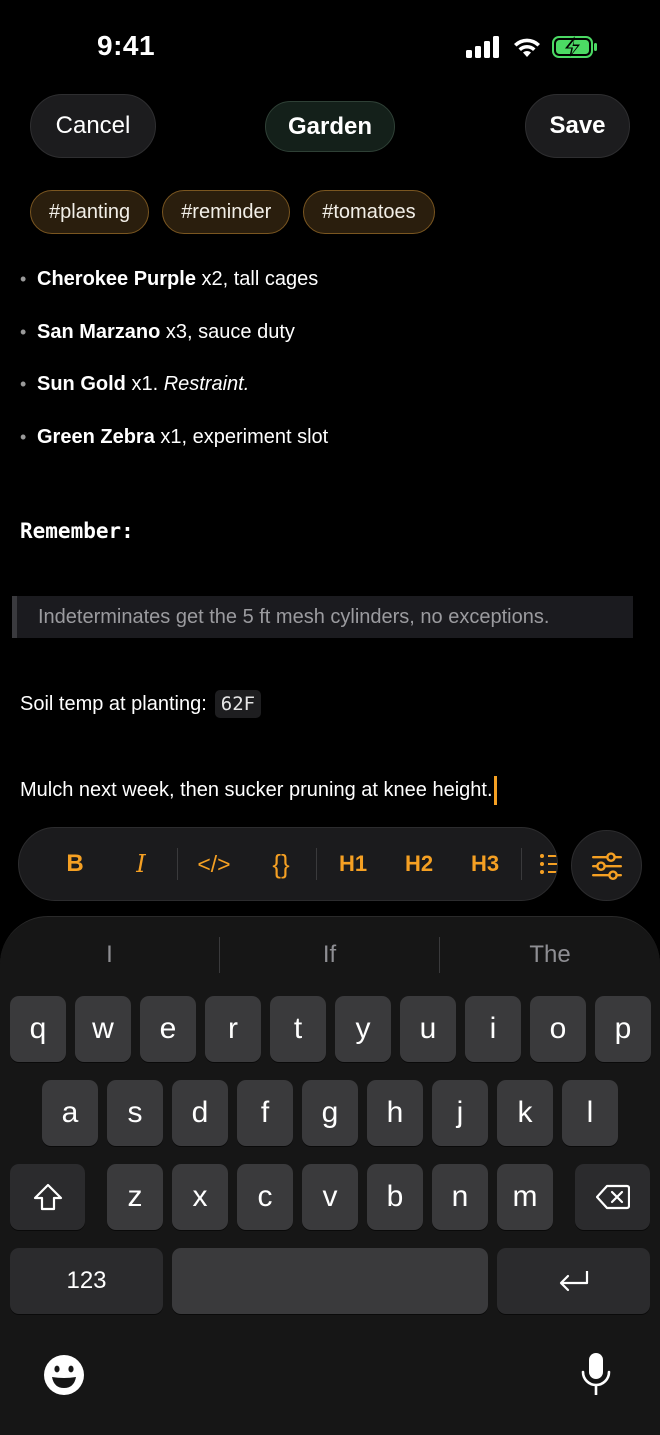 The width and height of the screenshot is (660, 1435). What do you see at coordinates (527, 47) in the screenshot?
I see `wifi-icon` at bounding box center [527, 47].